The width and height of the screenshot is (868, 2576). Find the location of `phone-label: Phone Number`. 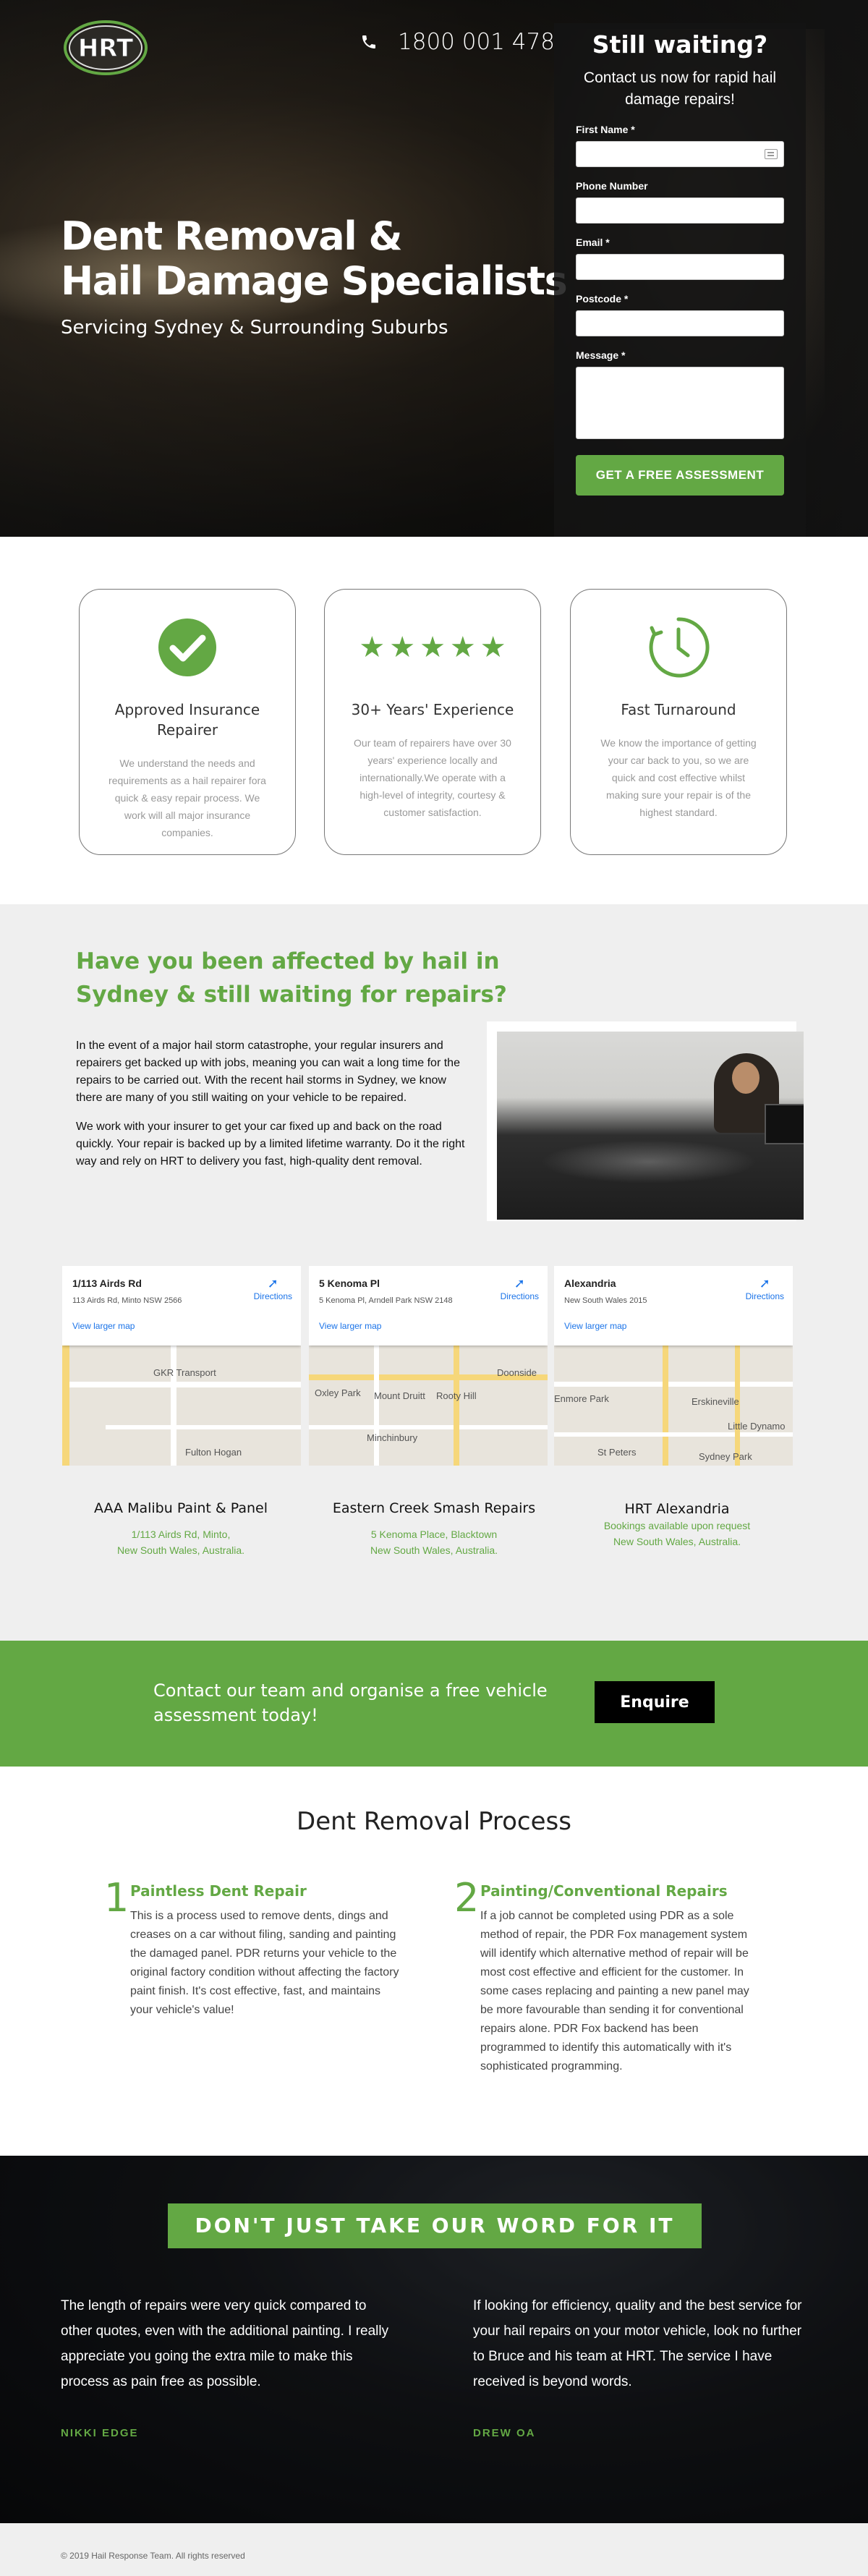

phone-label: Phone Number is located at coordinates (612, 186).